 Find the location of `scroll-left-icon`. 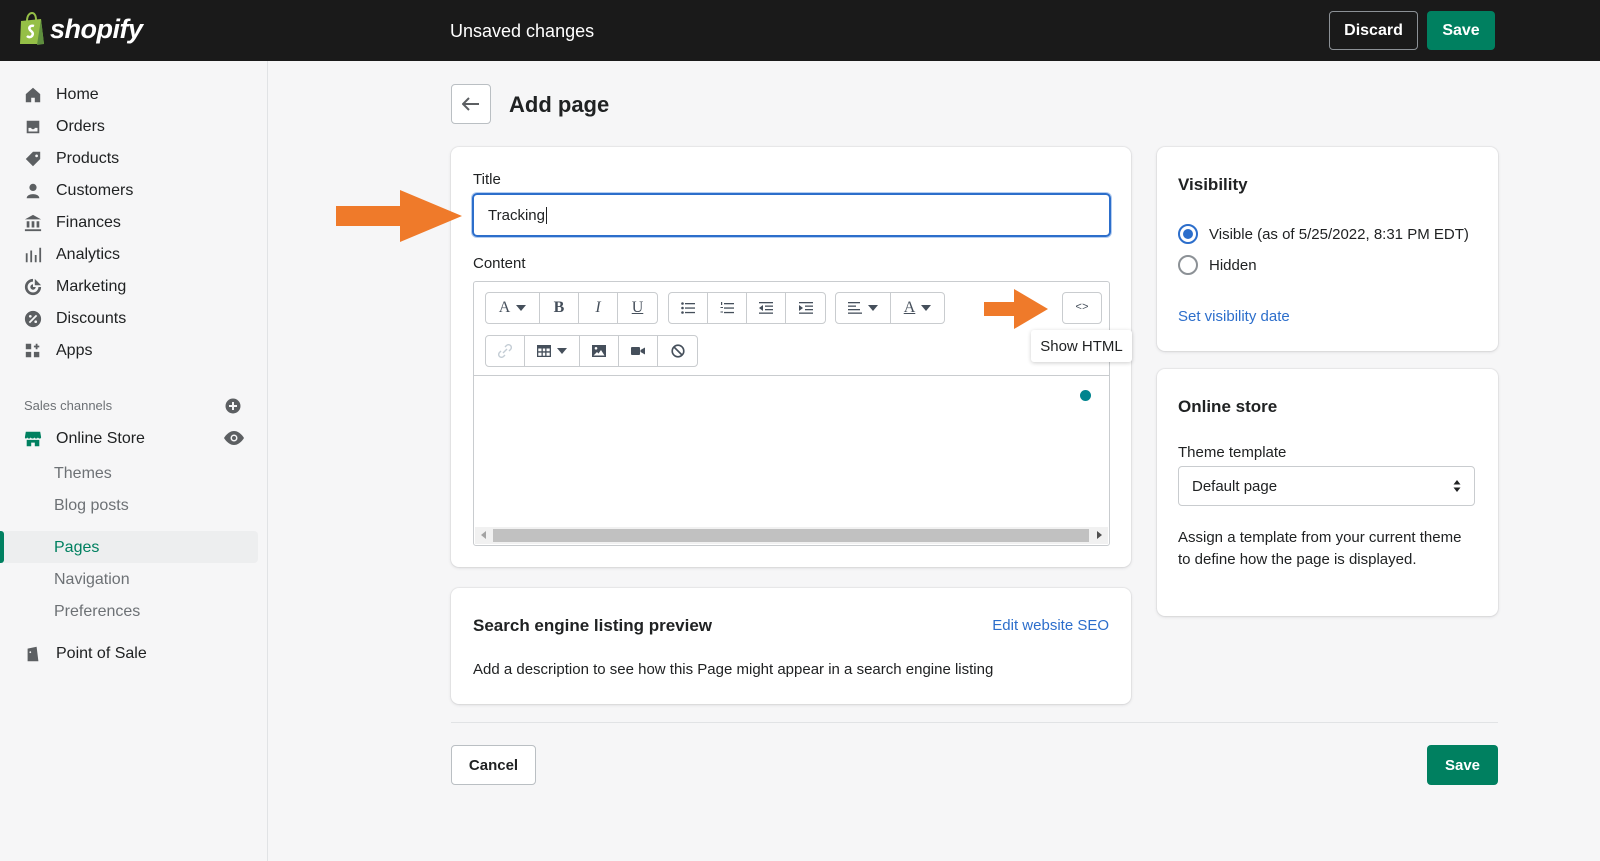

scroll-left-icon is located at coordinates (483, 535).